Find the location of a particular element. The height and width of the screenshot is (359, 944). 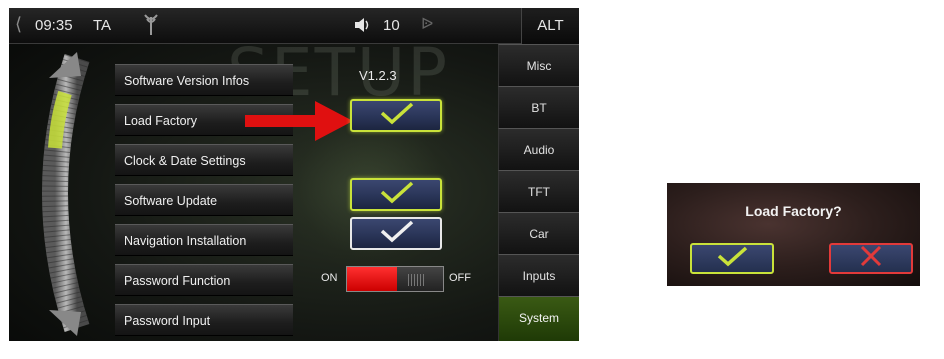

cross-icon is located at coordinates (871, 258).